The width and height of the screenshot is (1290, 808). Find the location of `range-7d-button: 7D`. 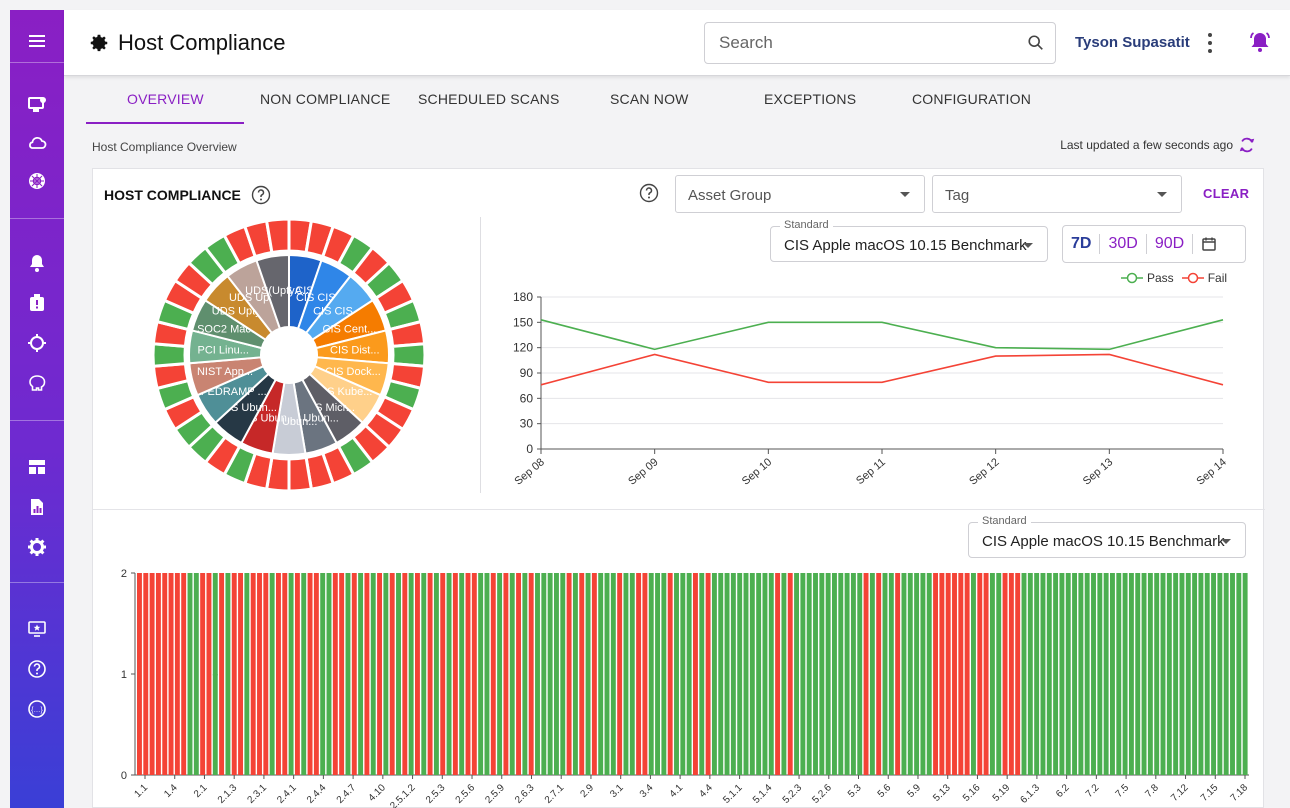

range-7d-button: 7D is located at coordinates (1081, 244).